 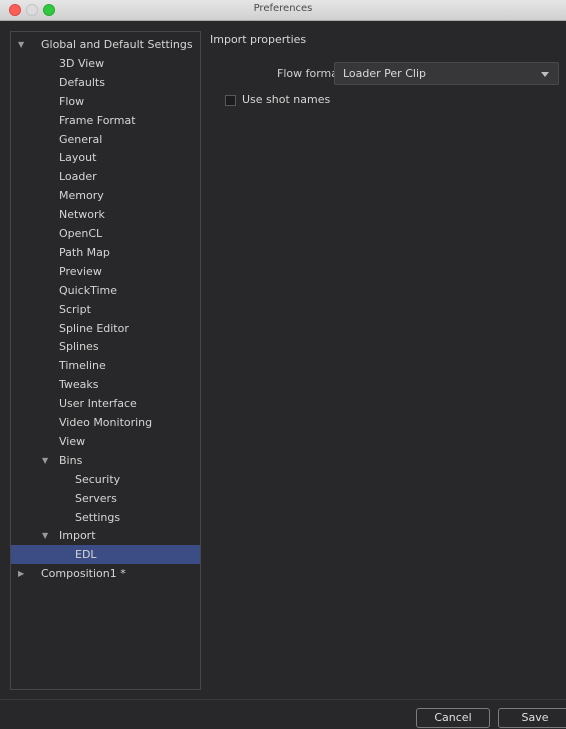 What do you see at coordinates (81, 233) in the screenshot?
I see `tree-item-label: OpenCL` at bounding box center [81, 233].